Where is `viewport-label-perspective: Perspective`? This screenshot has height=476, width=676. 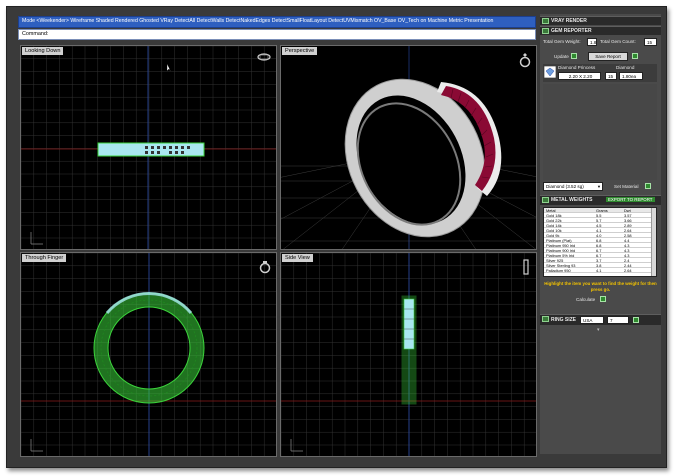
viewport-label-perspective: Perspective is located at coordinates (300, 51).